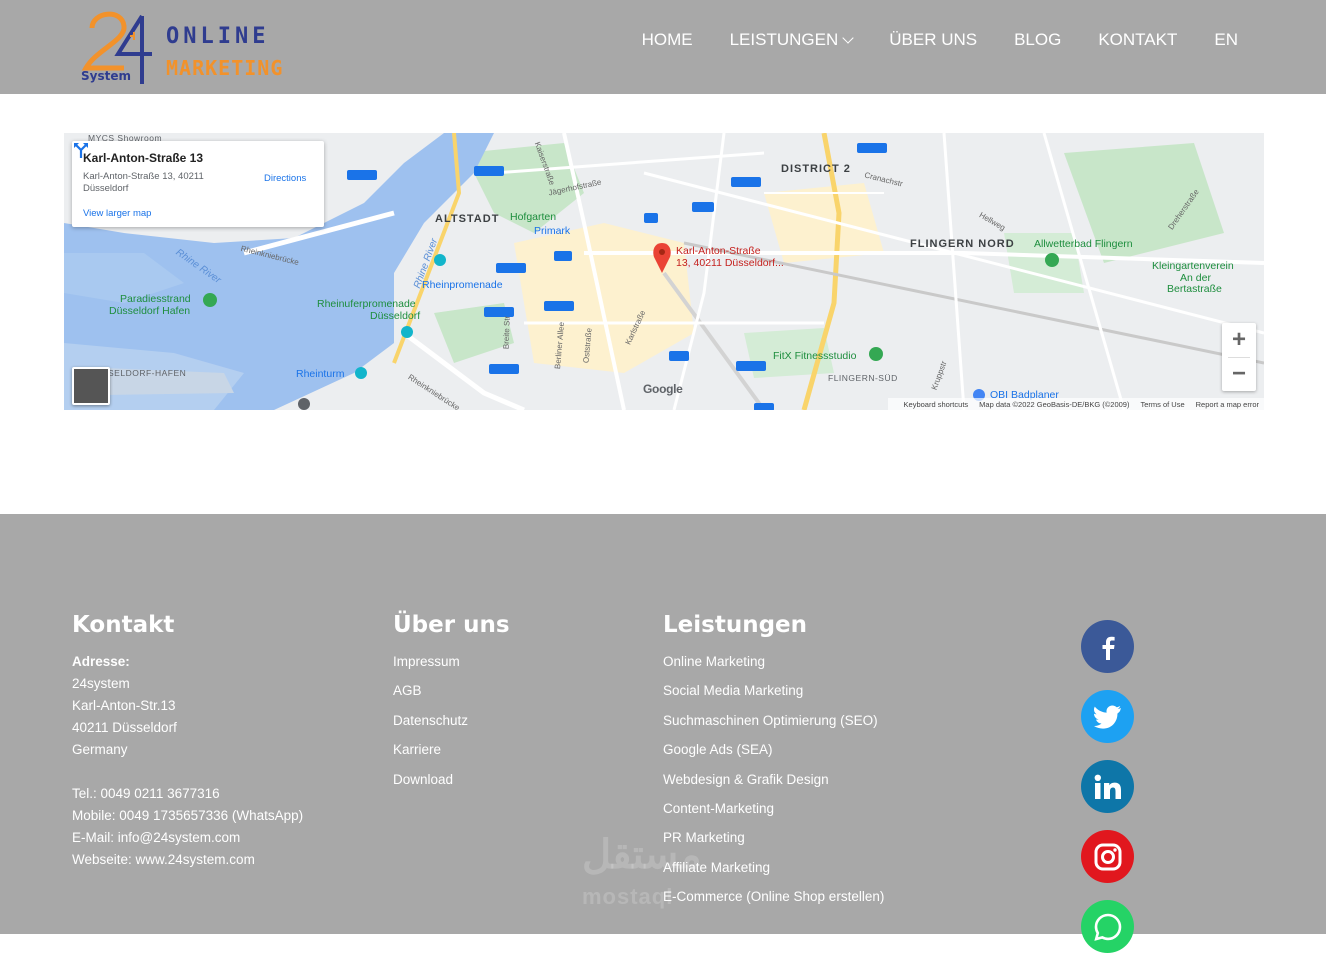  I want to click on map-label-paradiesstrand-2: Düsseldorf Hafen, so click(150, 311).